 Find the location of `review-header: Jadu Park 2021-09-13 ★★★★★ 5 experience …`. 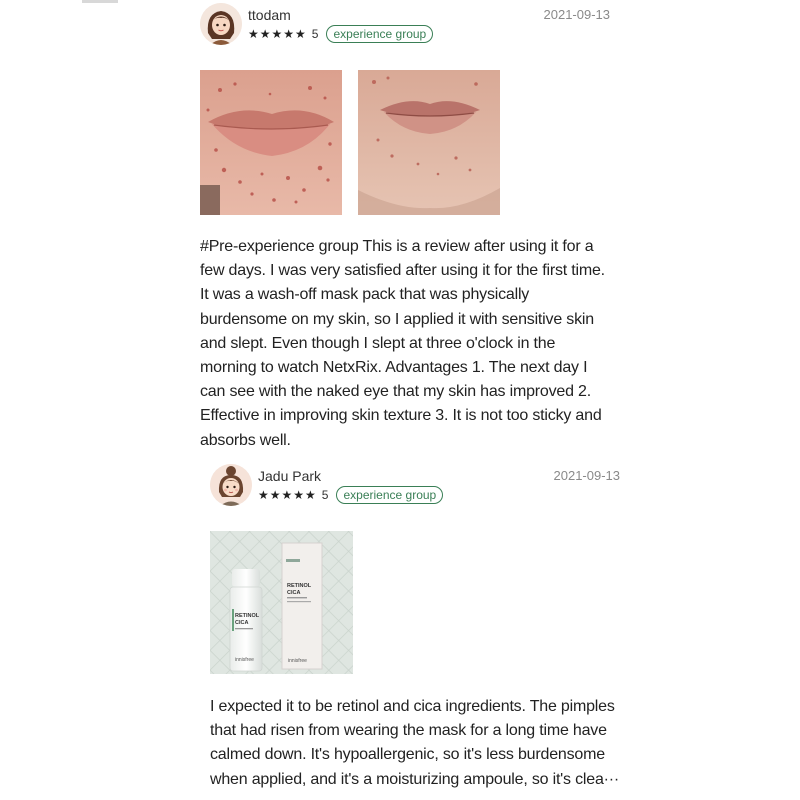

review-header: Jadu Park 2021-09-13 ★★★★★ 5 experience … is located at coordinates (415, 487).